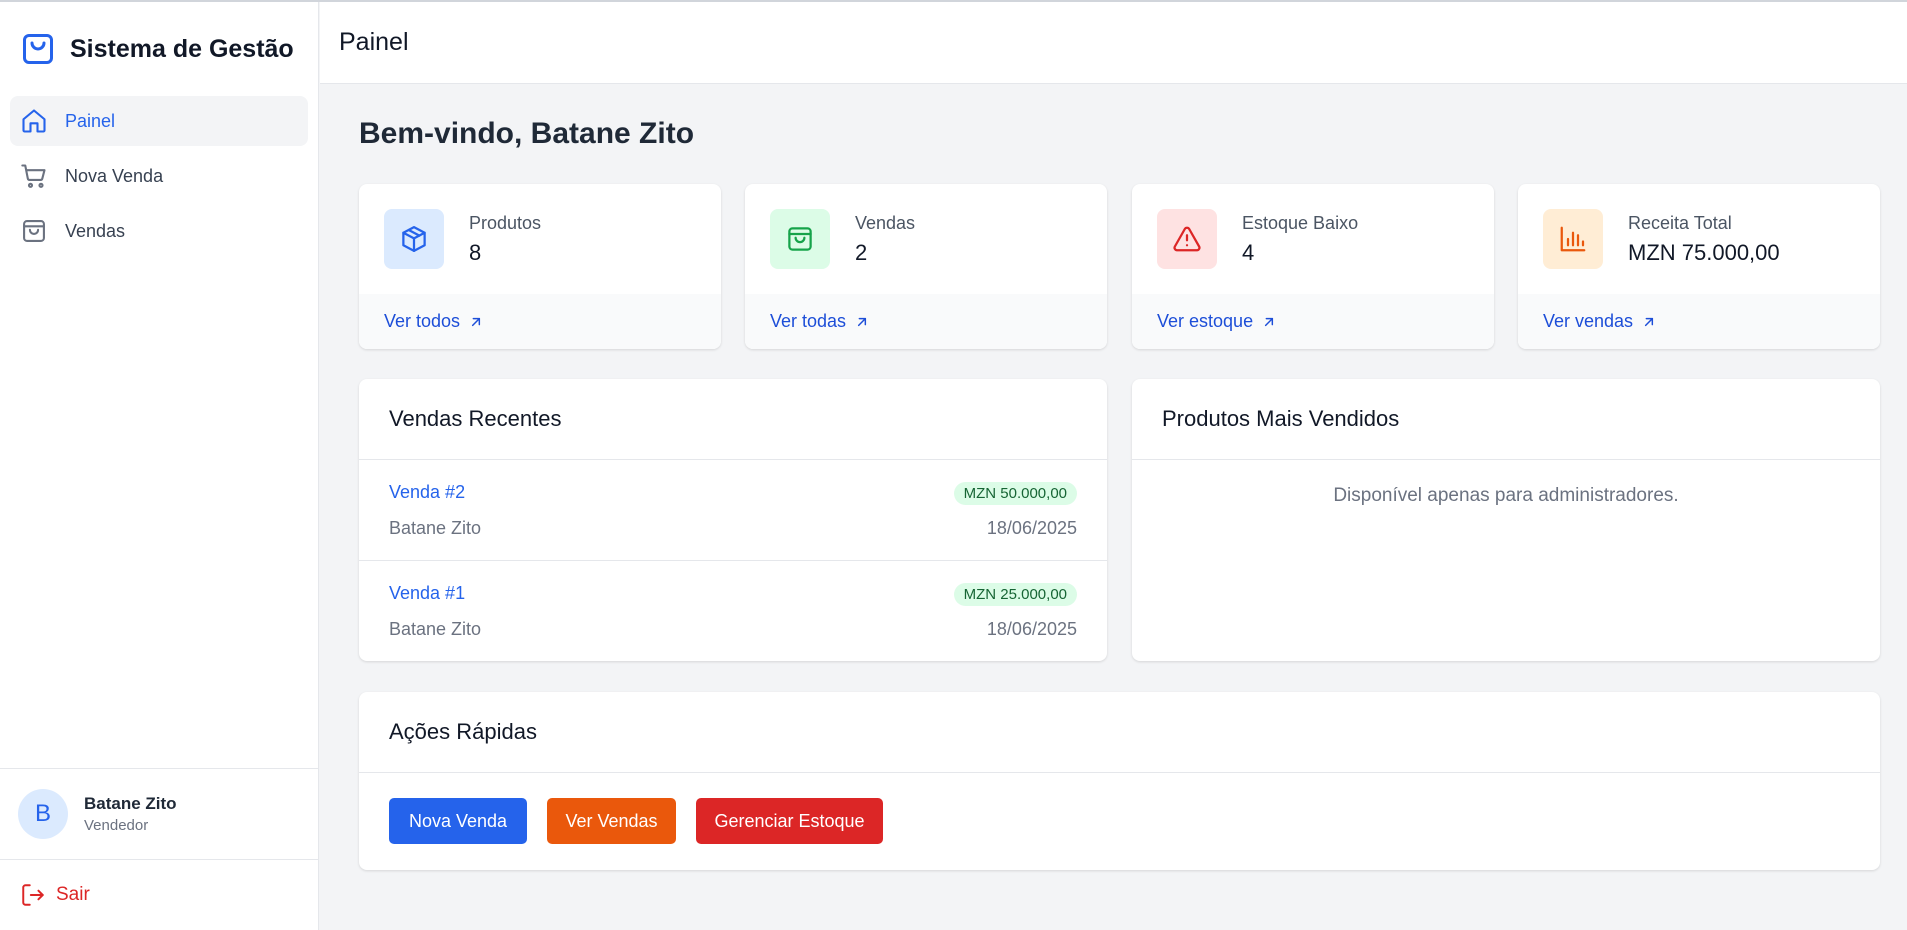 Image resolution: width=1907 pixels, height=930 pixels. Describe the element at coordinates (1699, 266) in the screenshot. I see `stat-card-receita-total: Receita Total MZN 75.000,00 Ver vendas` at that location.